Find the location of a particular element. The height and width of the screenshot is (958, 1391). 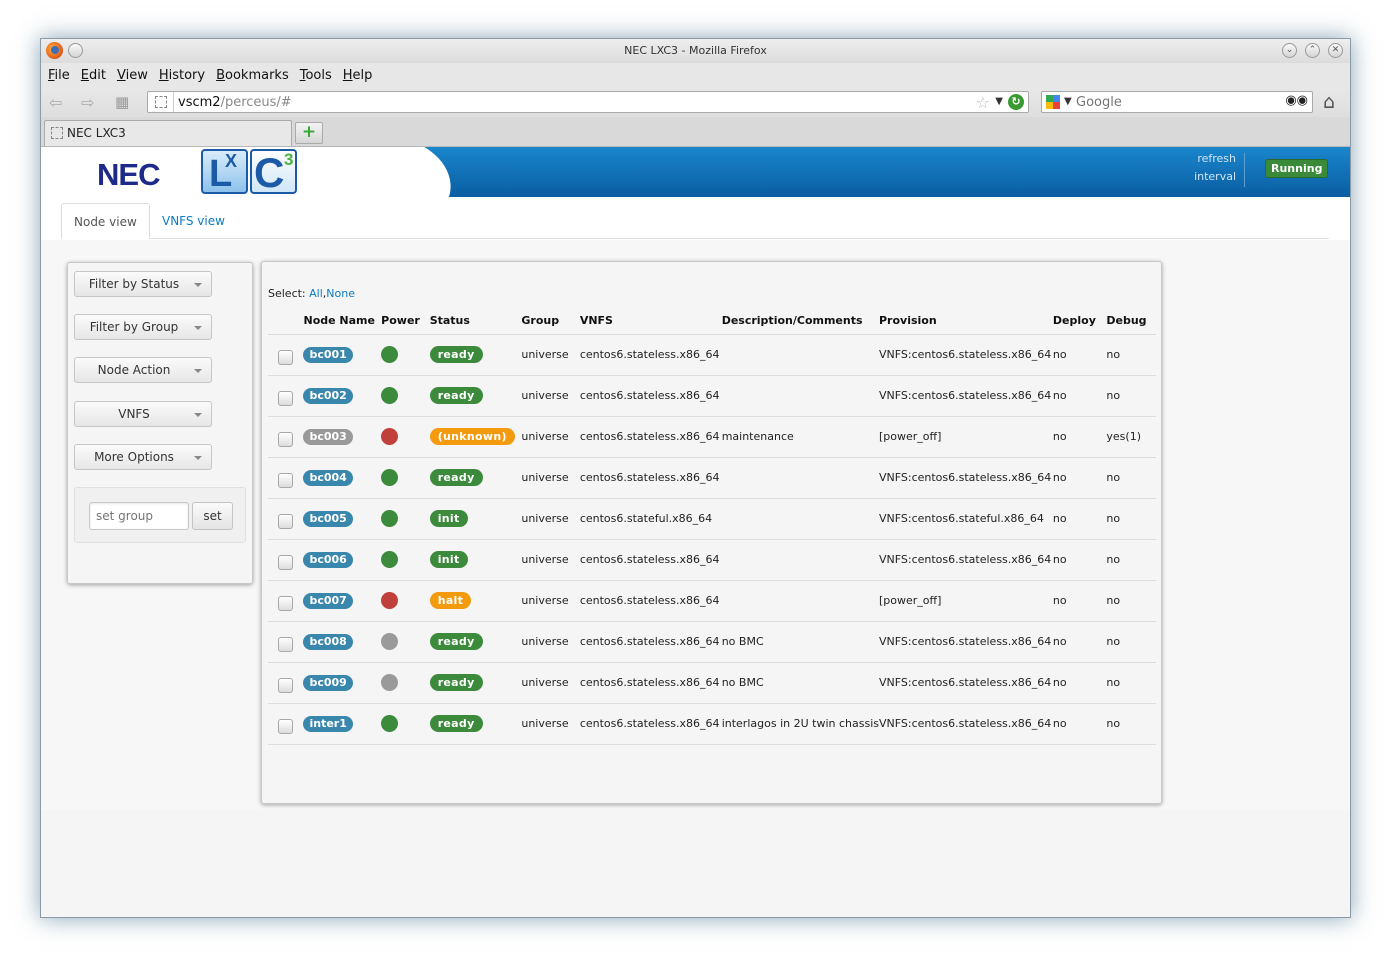

navigation-bar: ⇦ ⇨ ▦ vscm2/perceus/# ☆ ▼ ↻ ▼ ◉◉ ⌂ is located at coordinates (695, 102).